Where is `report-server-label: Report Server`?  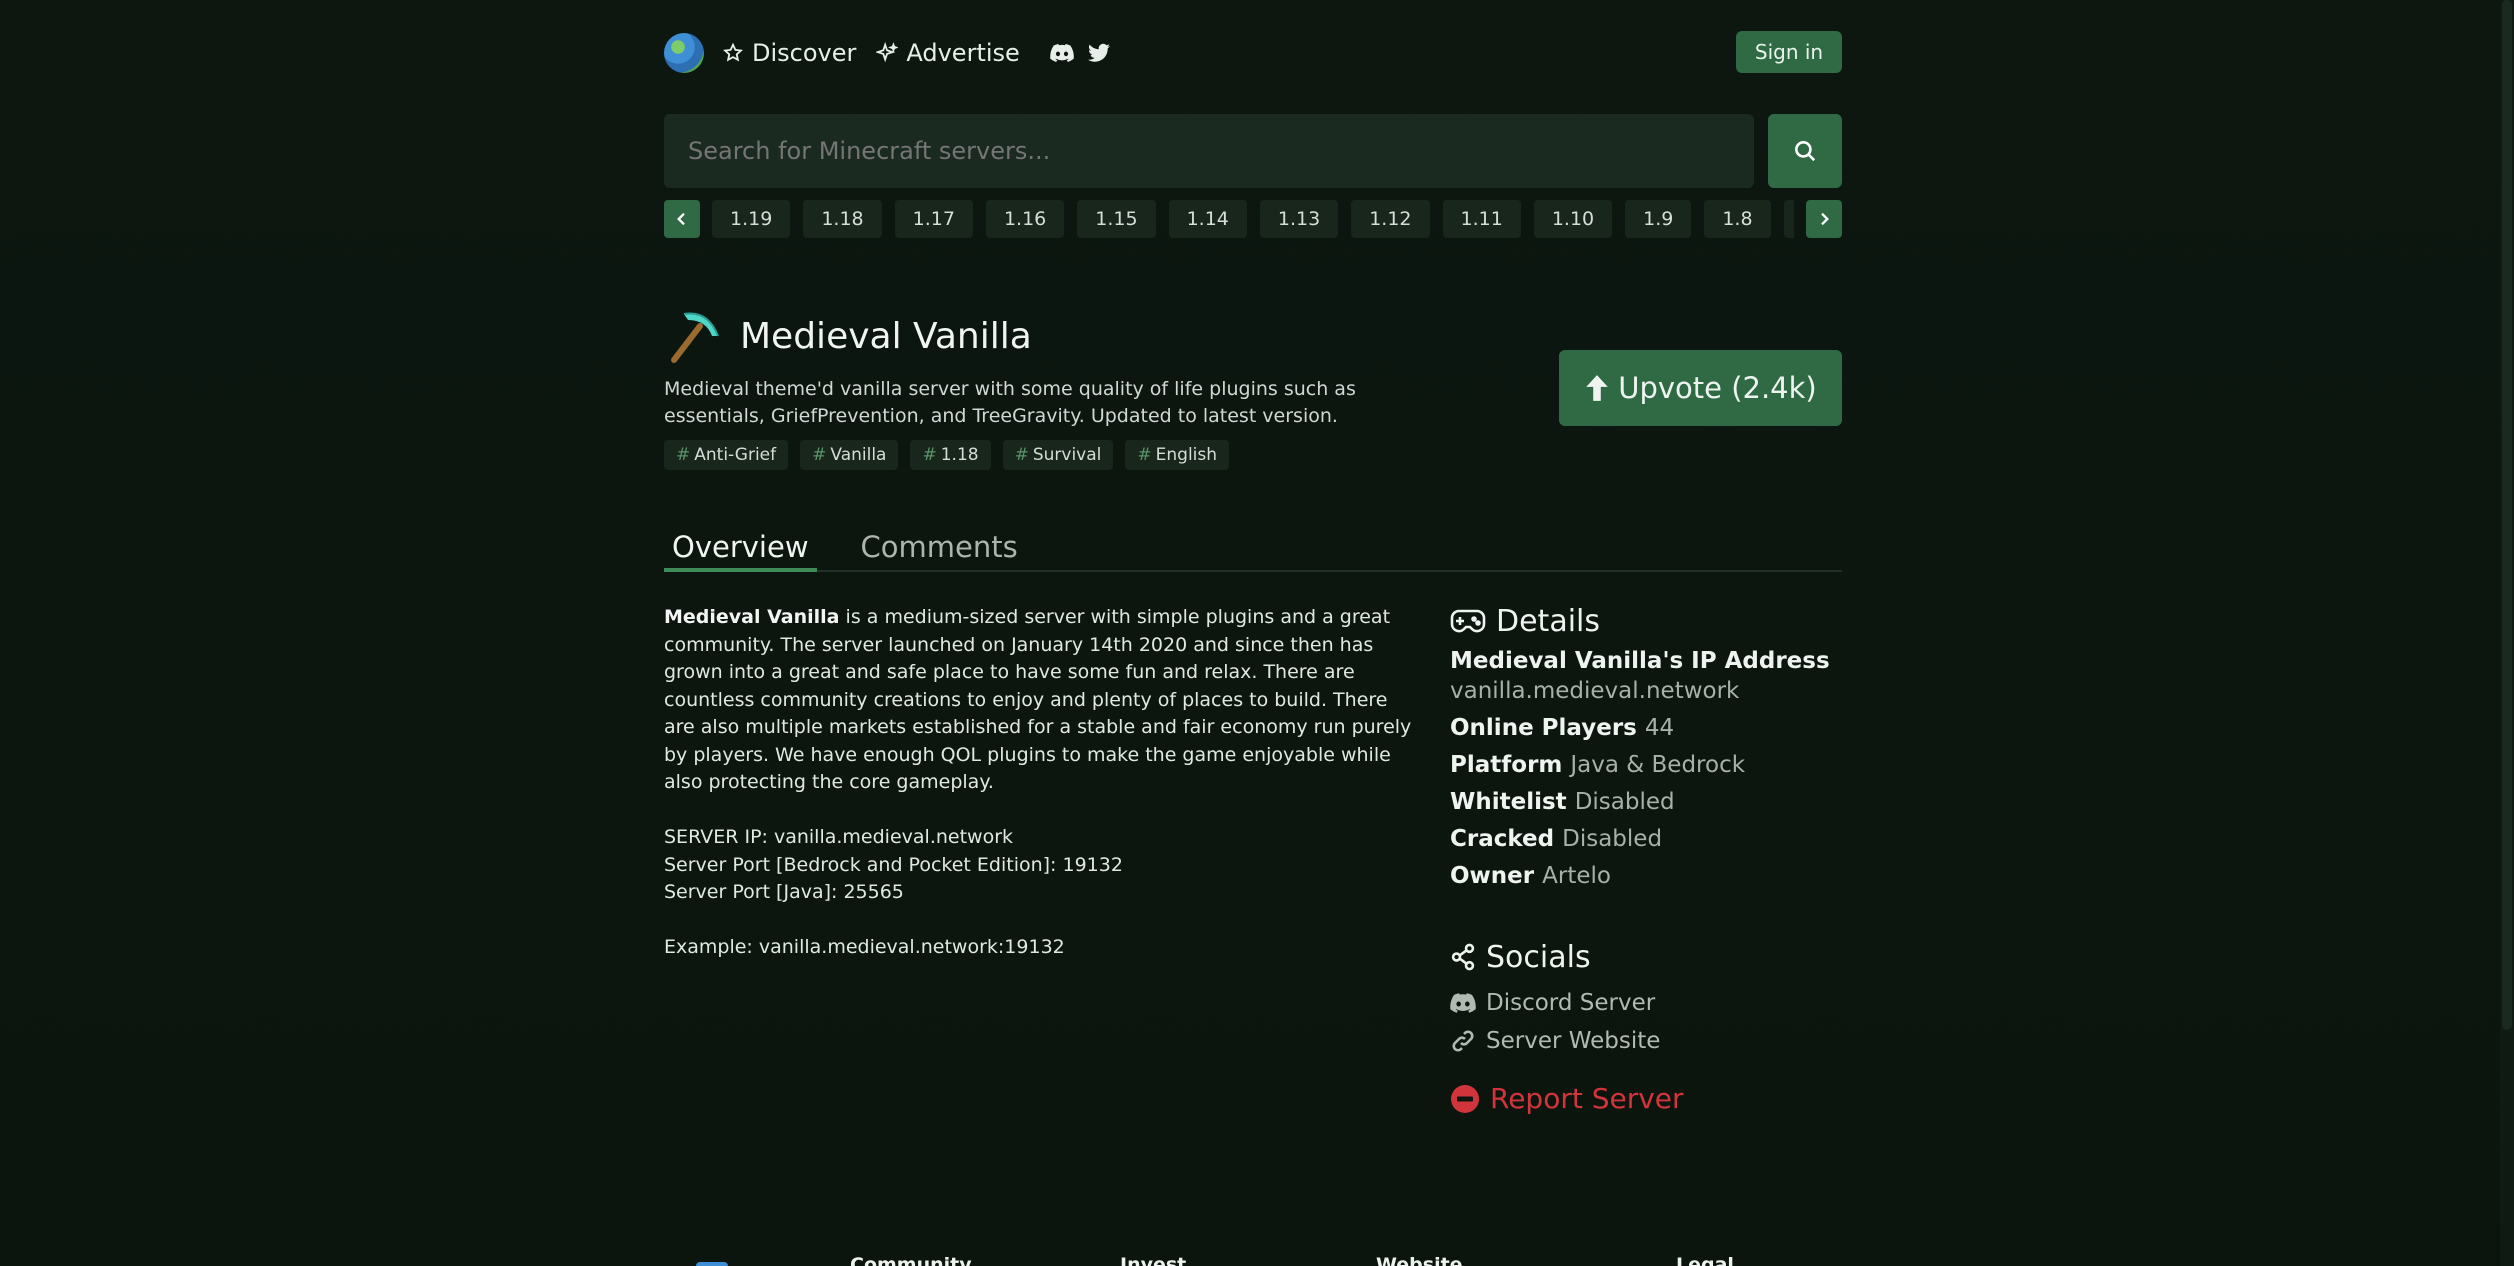
report-server-label: Report Server is located at coordinates (1587, 1098).